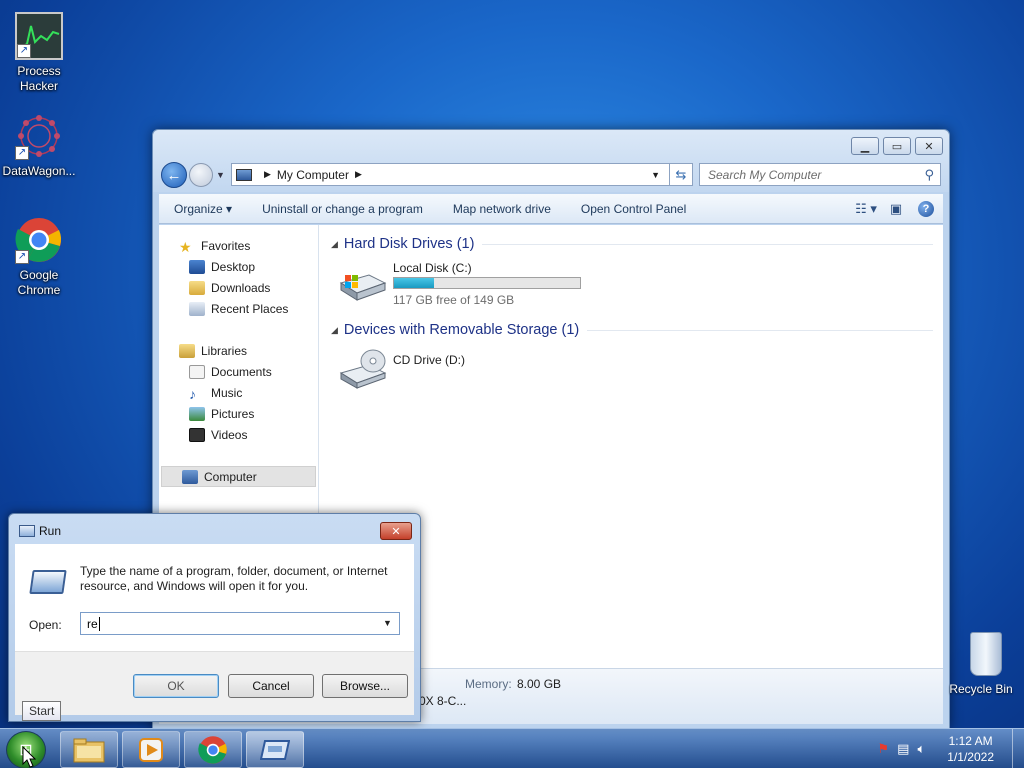  Describe the element at coordinates (39, 136) in the screenshot. I see `datawagon-icon: ↗` at that location.